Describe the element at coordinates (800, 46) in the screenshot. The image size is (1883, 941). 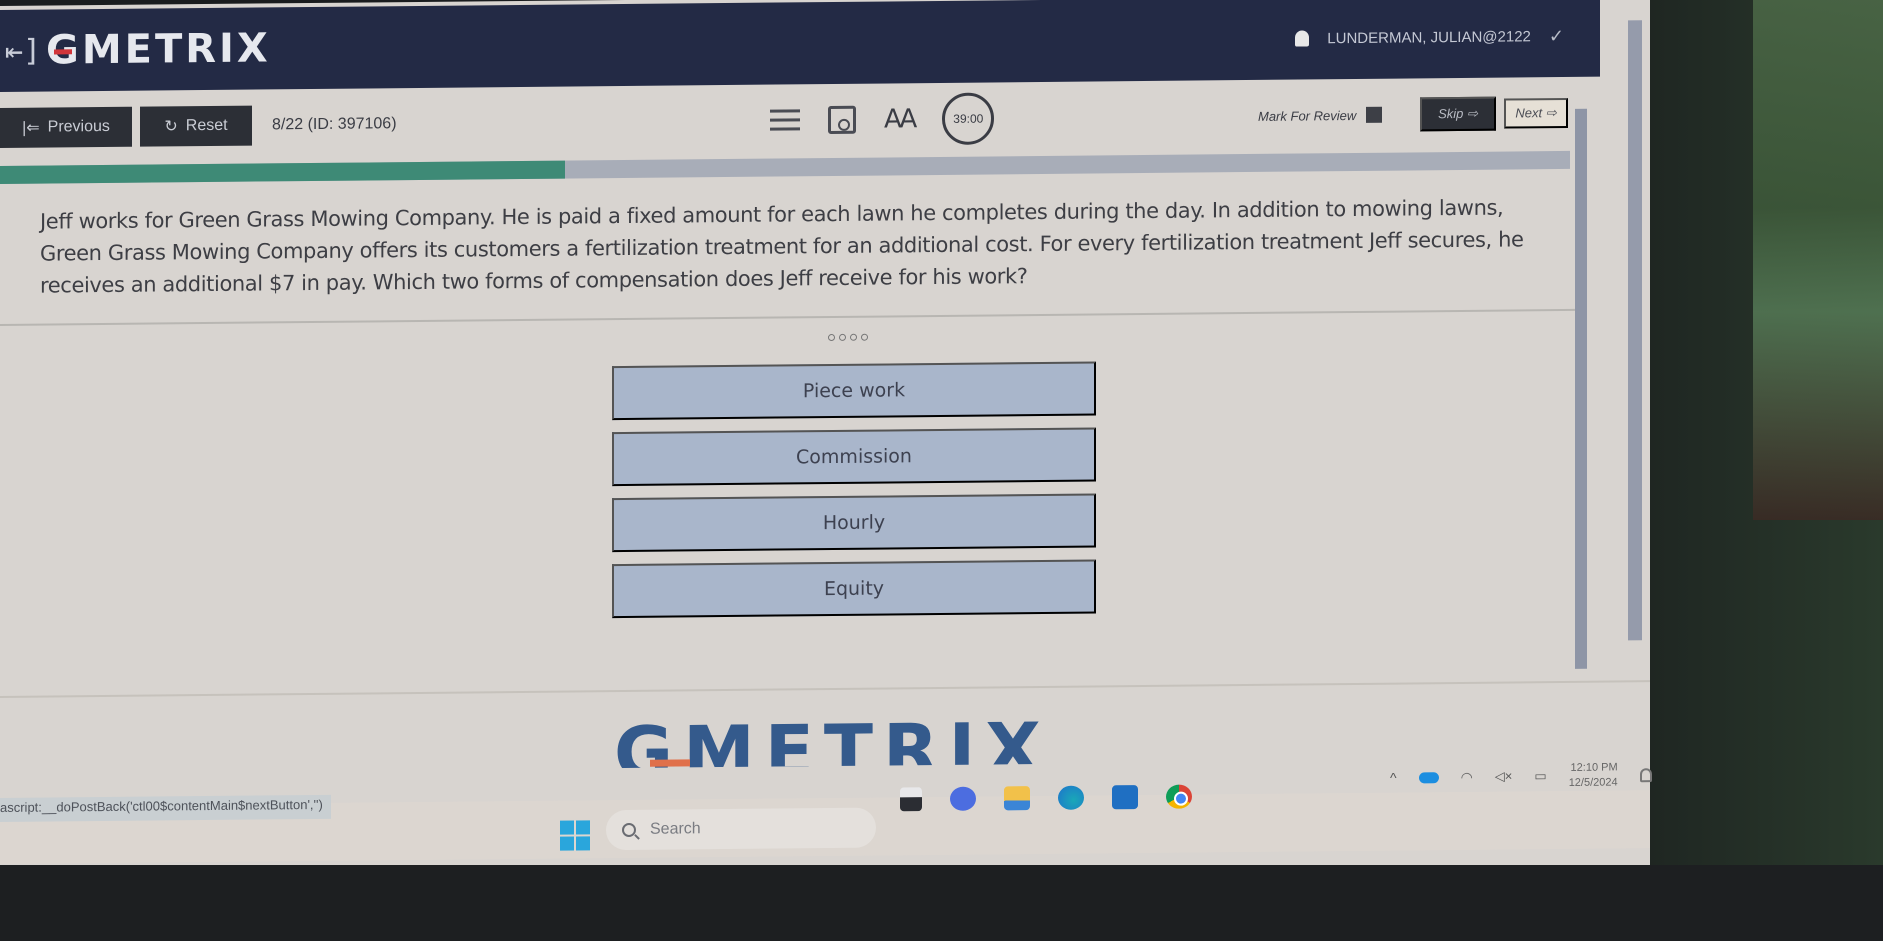
I see `app-header: ⇤] GMETRIX LUNDERMAN, JULIAN@2122 ✓` at that location.